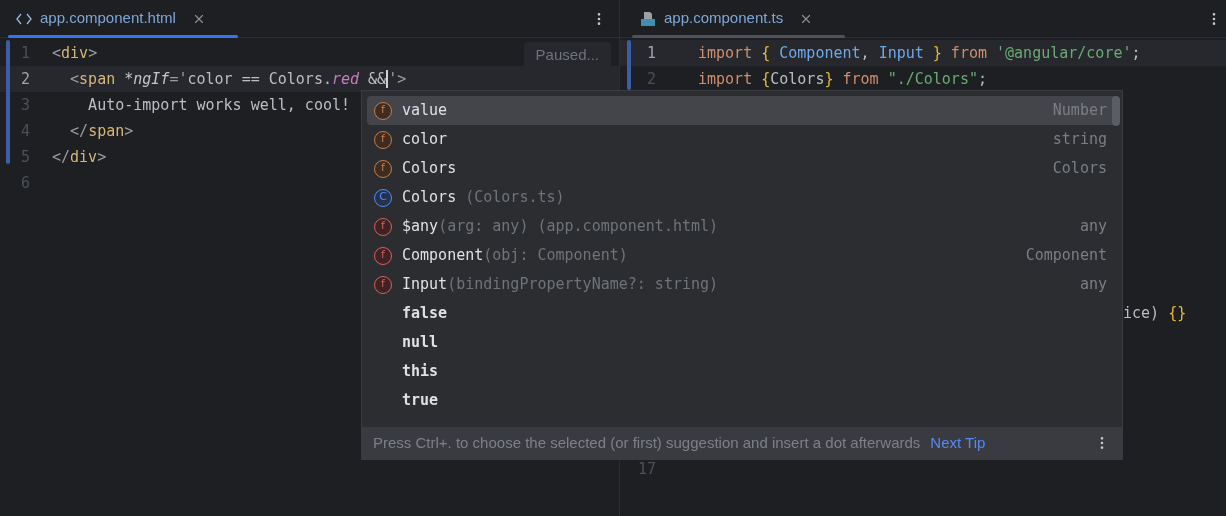 This screenshot has height=516, width=1226. What do you see at coordinates (742, 168) in the screenshot?
I see `suggestion-item: f Colors Colors` at bounding box center [742, 168].